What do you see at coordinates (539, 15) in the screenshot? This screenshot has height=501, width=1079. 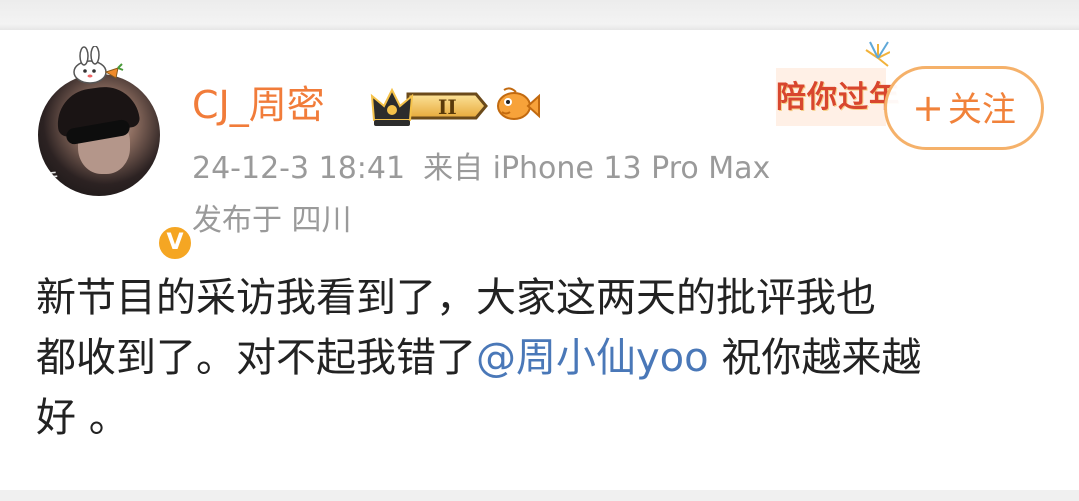 I see `top-divider` at bounding box center [539, 15].